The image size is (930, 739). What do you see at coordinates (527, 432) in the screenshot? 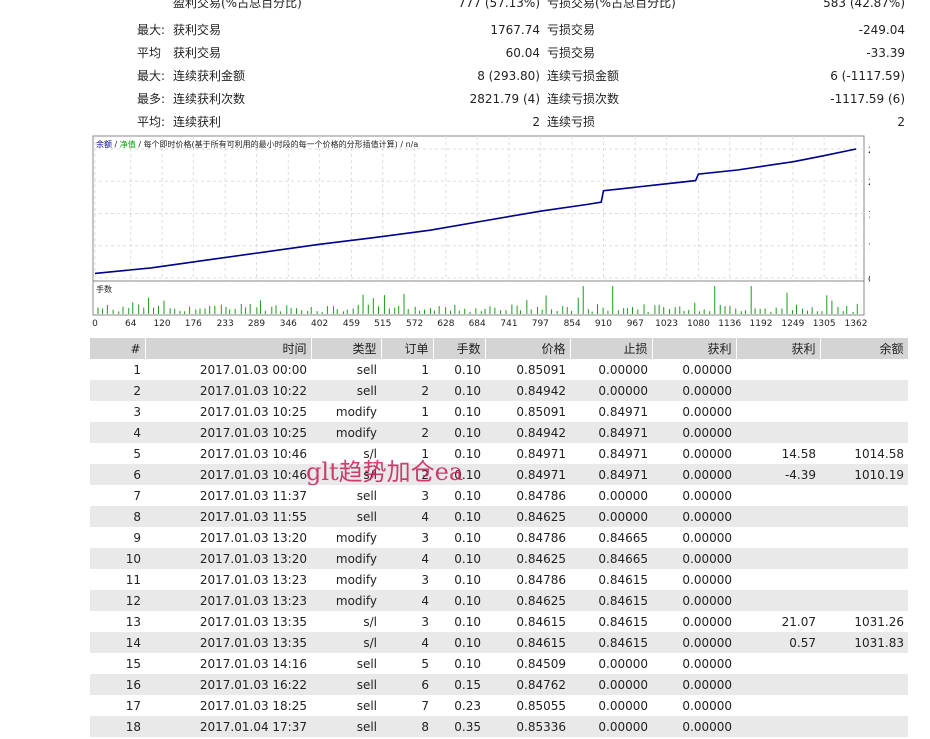
I see `table-cell: 0.84942` at bounding box center [527, 432].